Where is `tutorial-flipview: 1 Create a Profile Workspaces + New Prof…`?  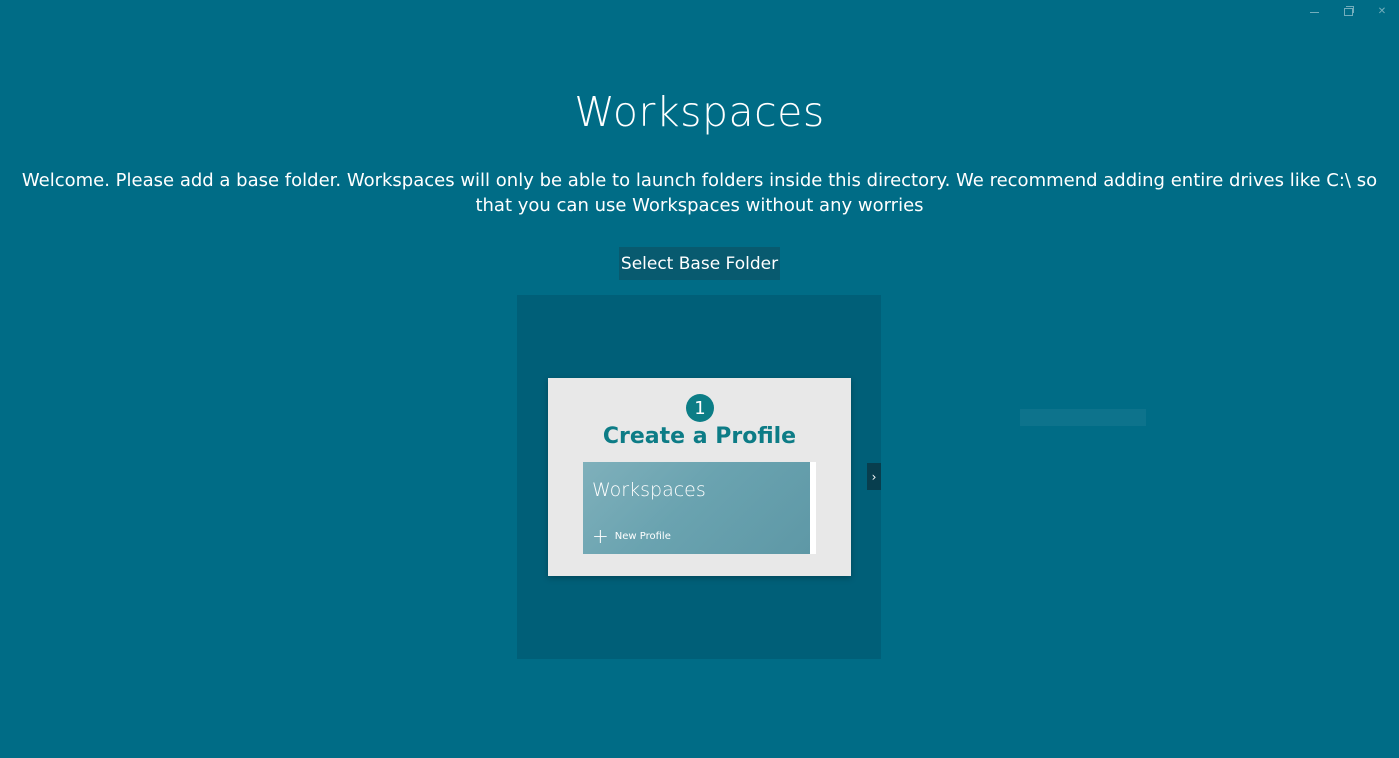
tutorial-flipview: 1 Create a Profile Workspaces + New Prof… is located at coordinates (699, 477).